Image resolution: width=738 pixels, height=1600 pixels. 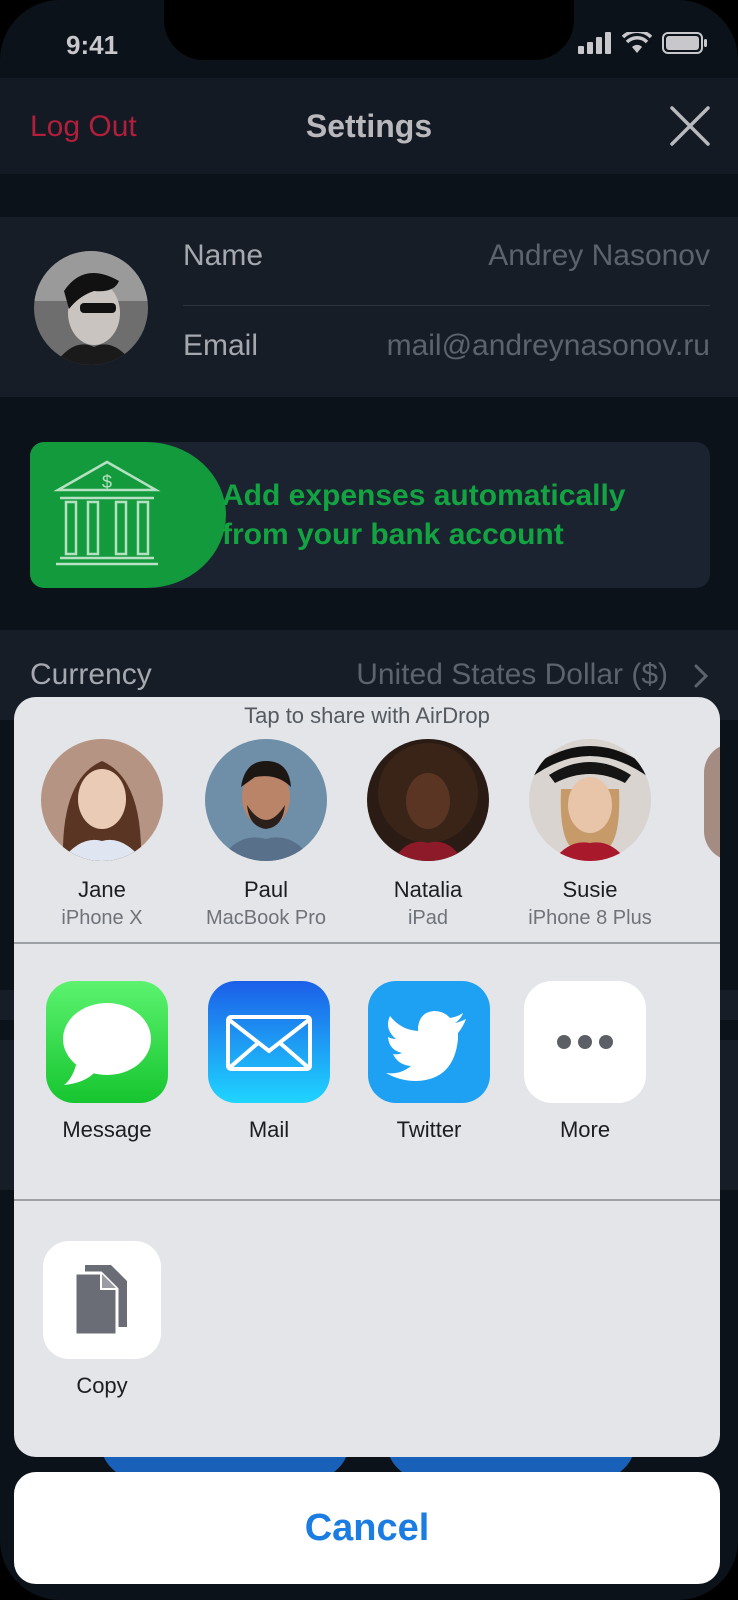 What do you see at coordinates (91, 308) in the screenshot?
I see `avatar` at bounding box center [91, 308].